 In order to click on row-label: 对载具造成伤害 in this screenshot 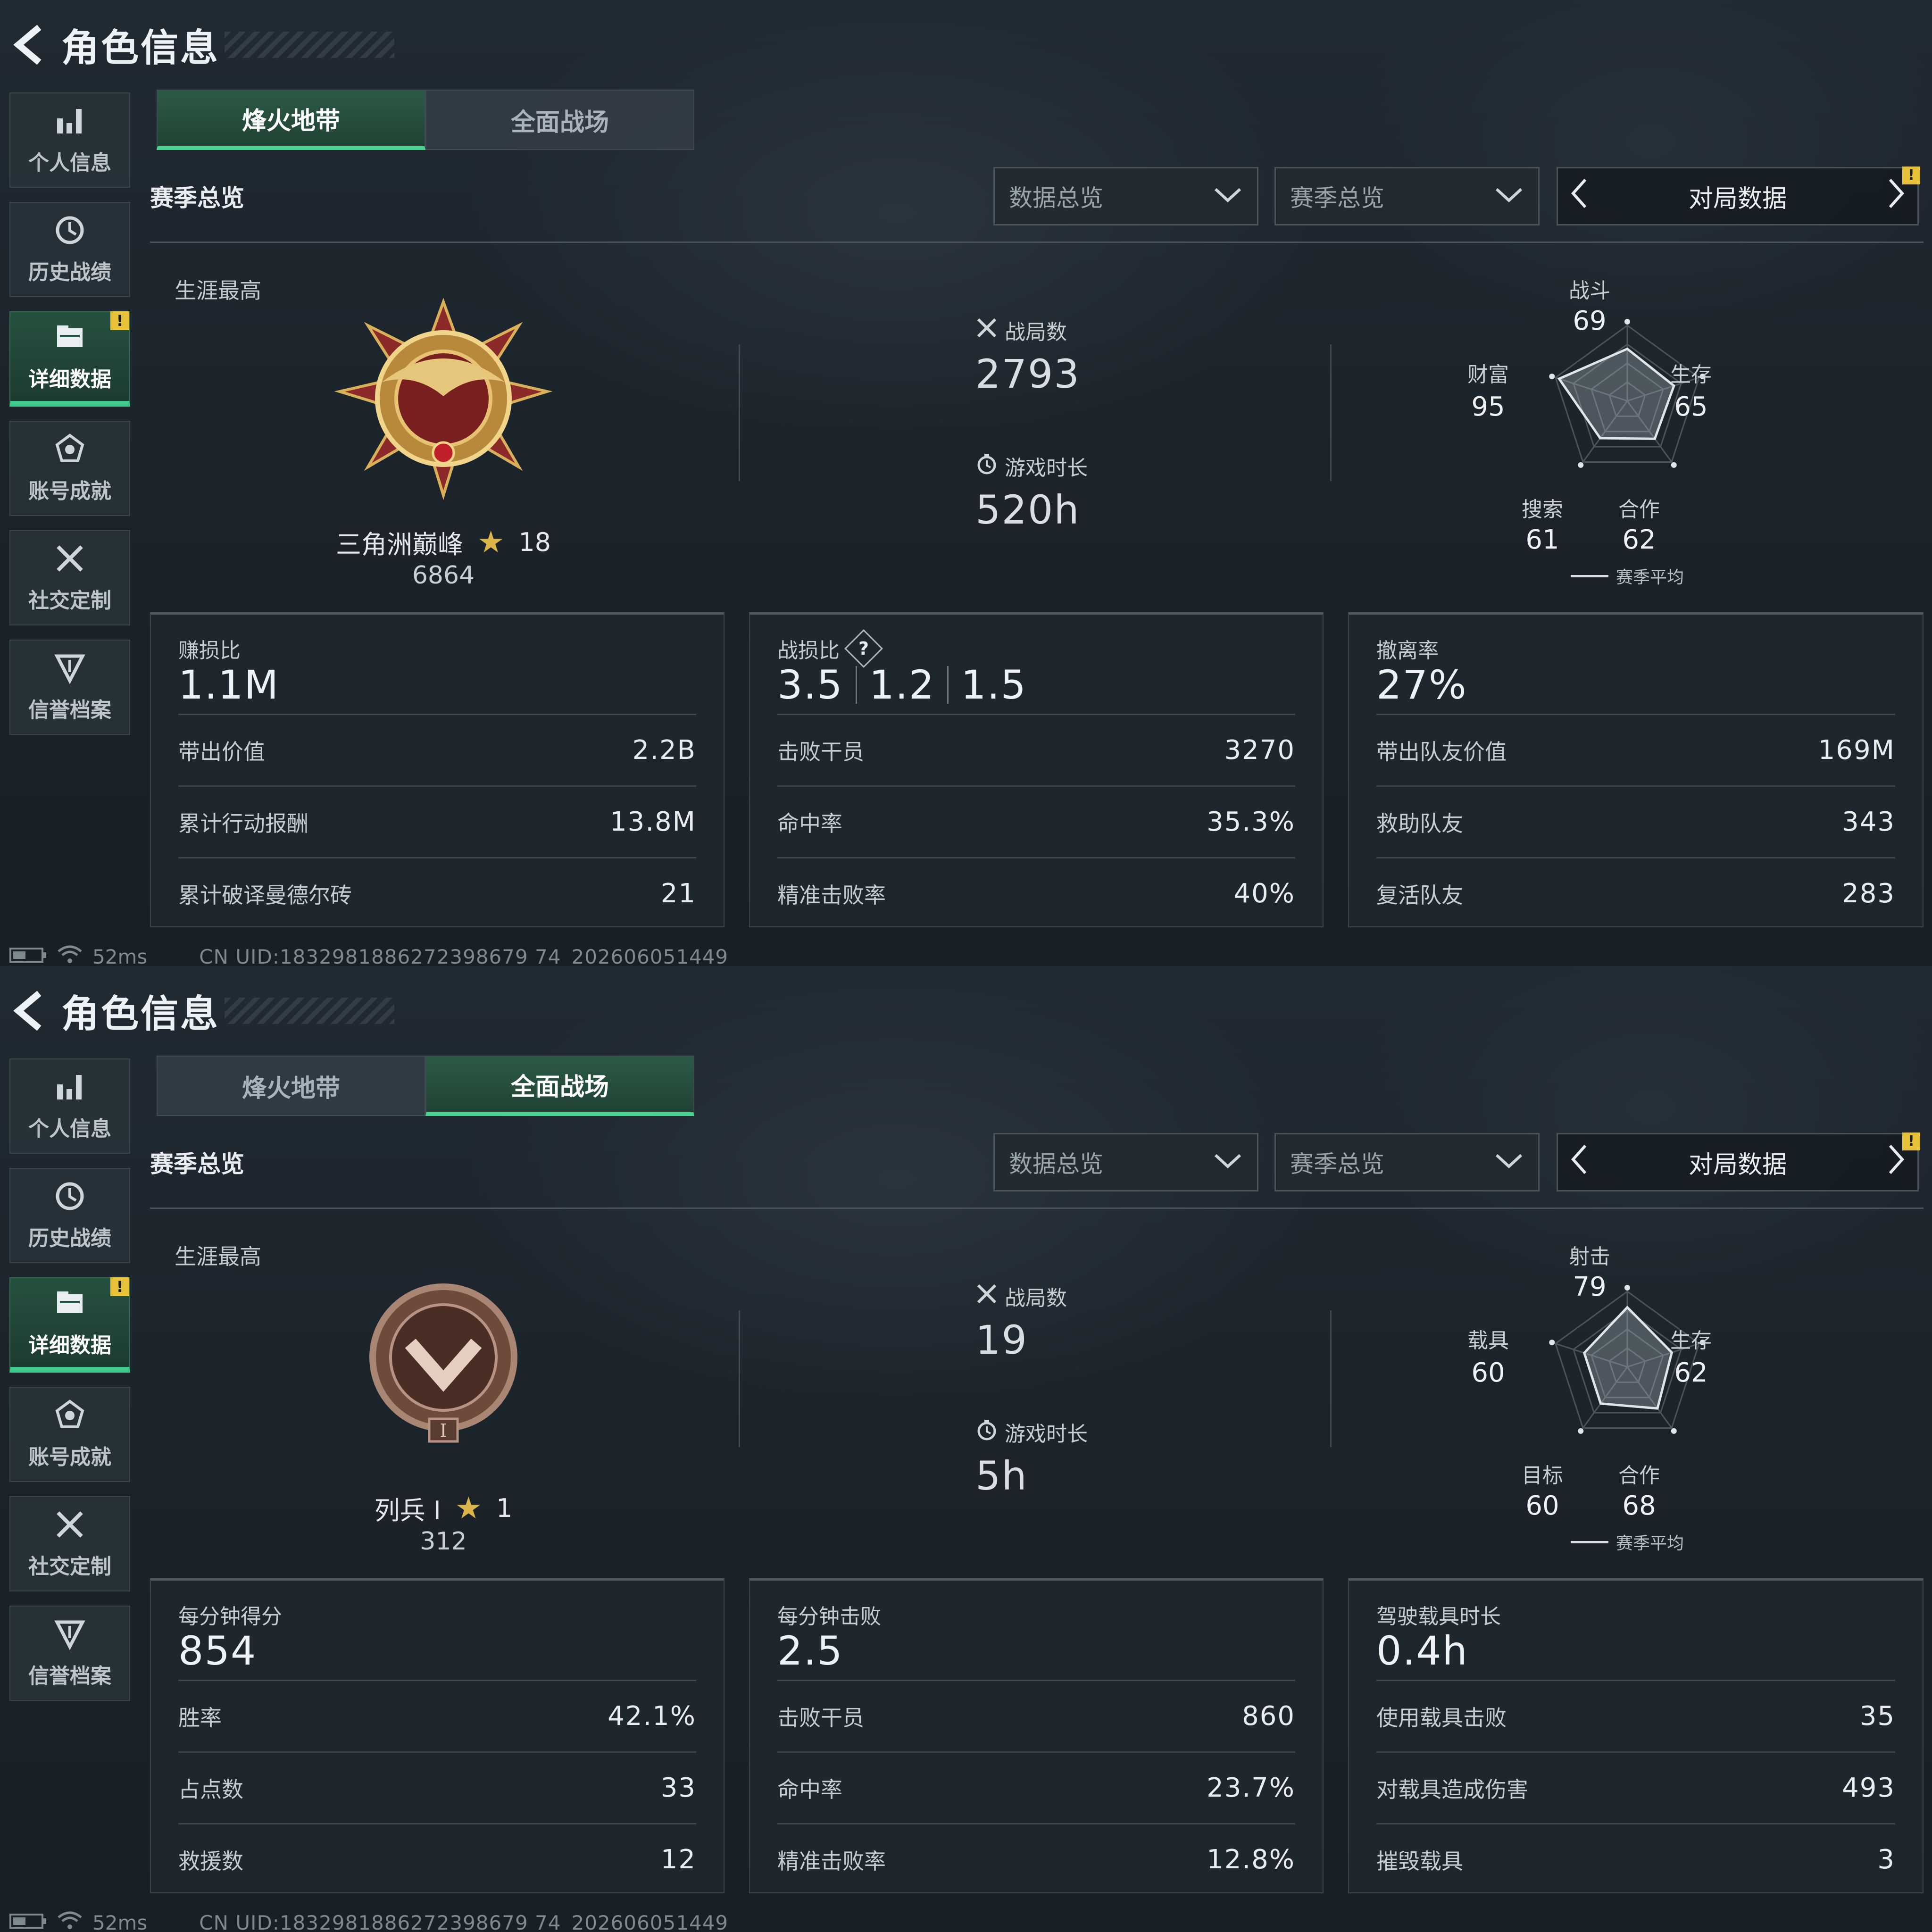, I will do `click(1452, 1789)`.